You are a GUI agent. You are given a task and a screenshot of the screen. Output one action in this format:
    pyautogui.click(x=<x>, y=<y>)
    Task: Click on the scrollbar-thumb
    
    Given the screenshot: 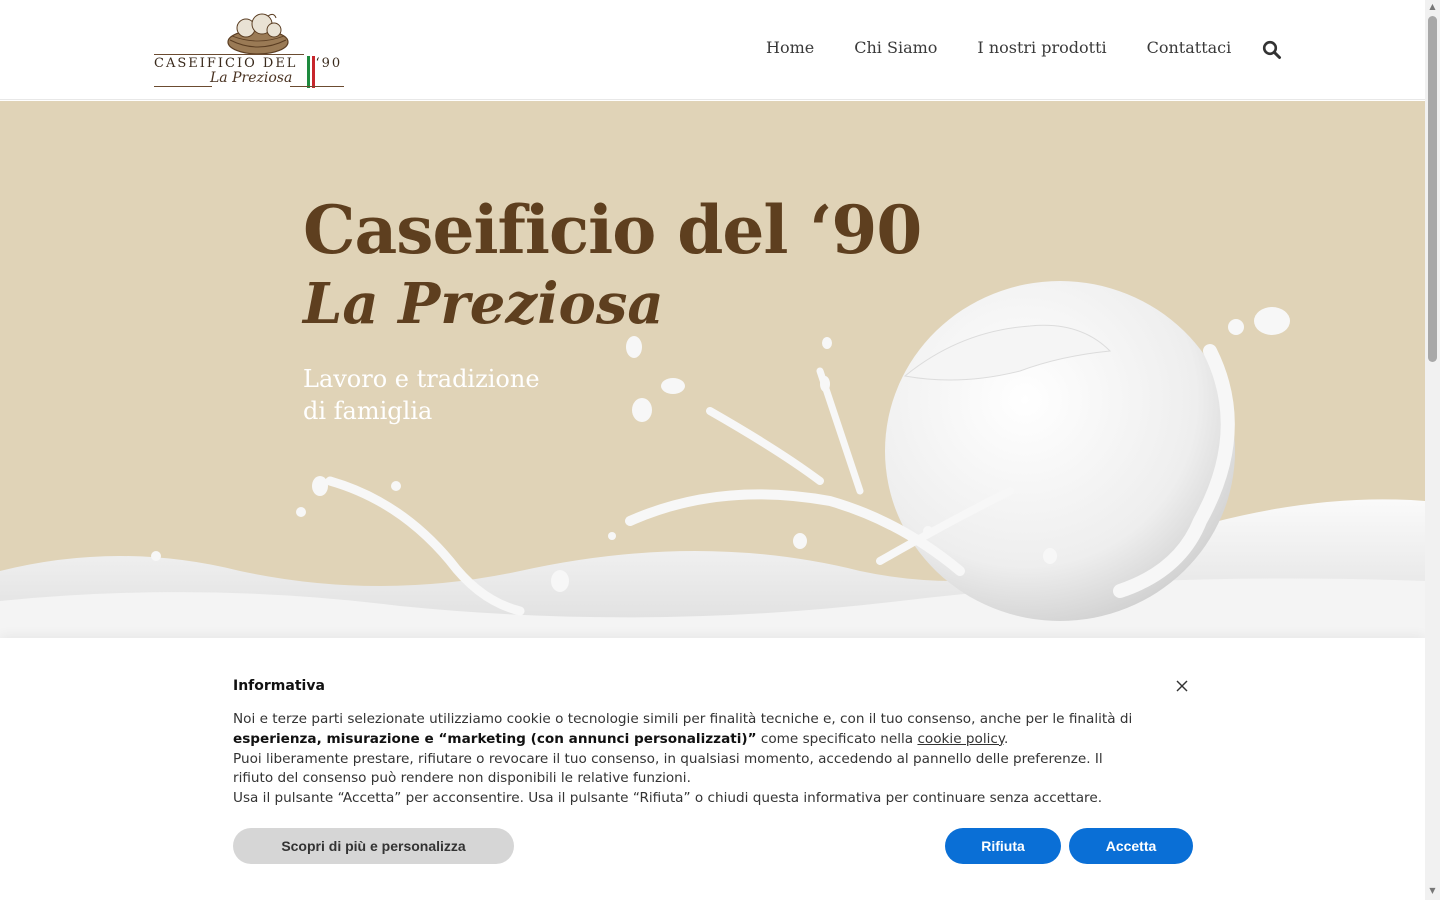 What is the action you would take?
    pyautogui.click(x=1432, y=189)
    